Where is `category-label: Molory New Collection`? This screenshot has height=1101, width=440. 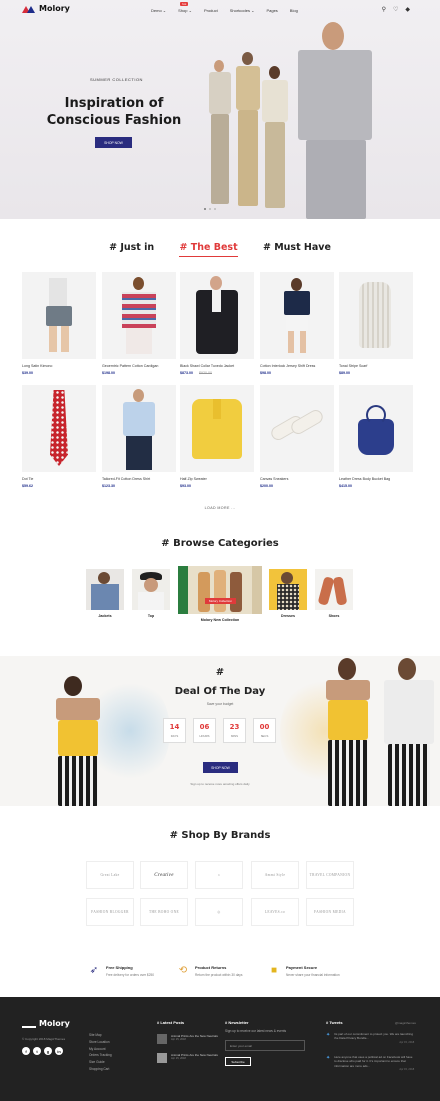
category-label: Molory New Collection is located at coordinates (220, 620).